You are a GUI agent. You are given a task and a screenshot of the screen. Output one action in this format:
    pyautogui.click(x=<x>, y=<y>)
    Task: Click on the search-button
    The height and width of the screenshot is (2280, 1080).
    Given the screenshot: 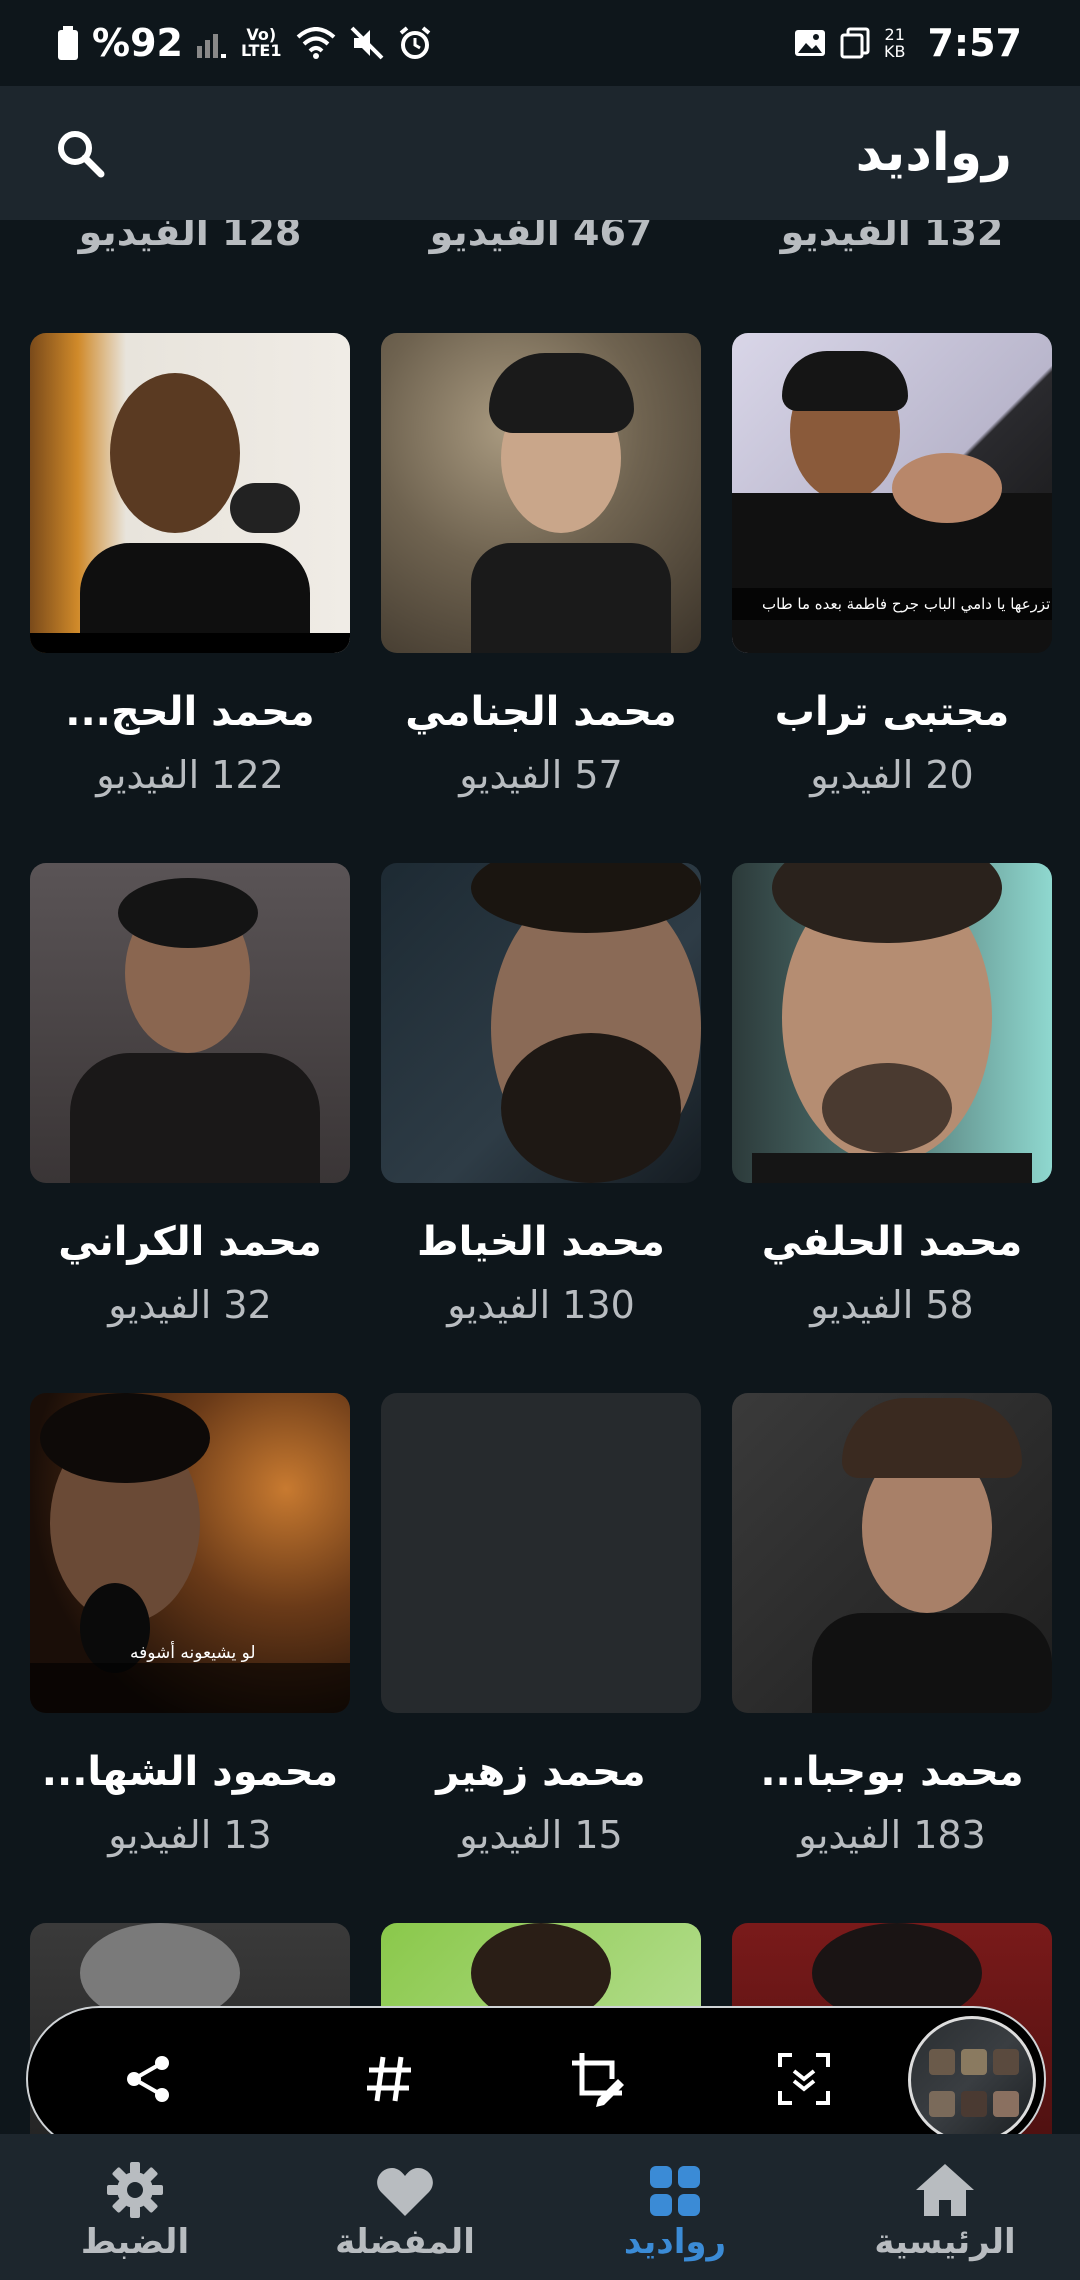 What is the action you would take?
    pyautogui.click(x=80, y=153)
    